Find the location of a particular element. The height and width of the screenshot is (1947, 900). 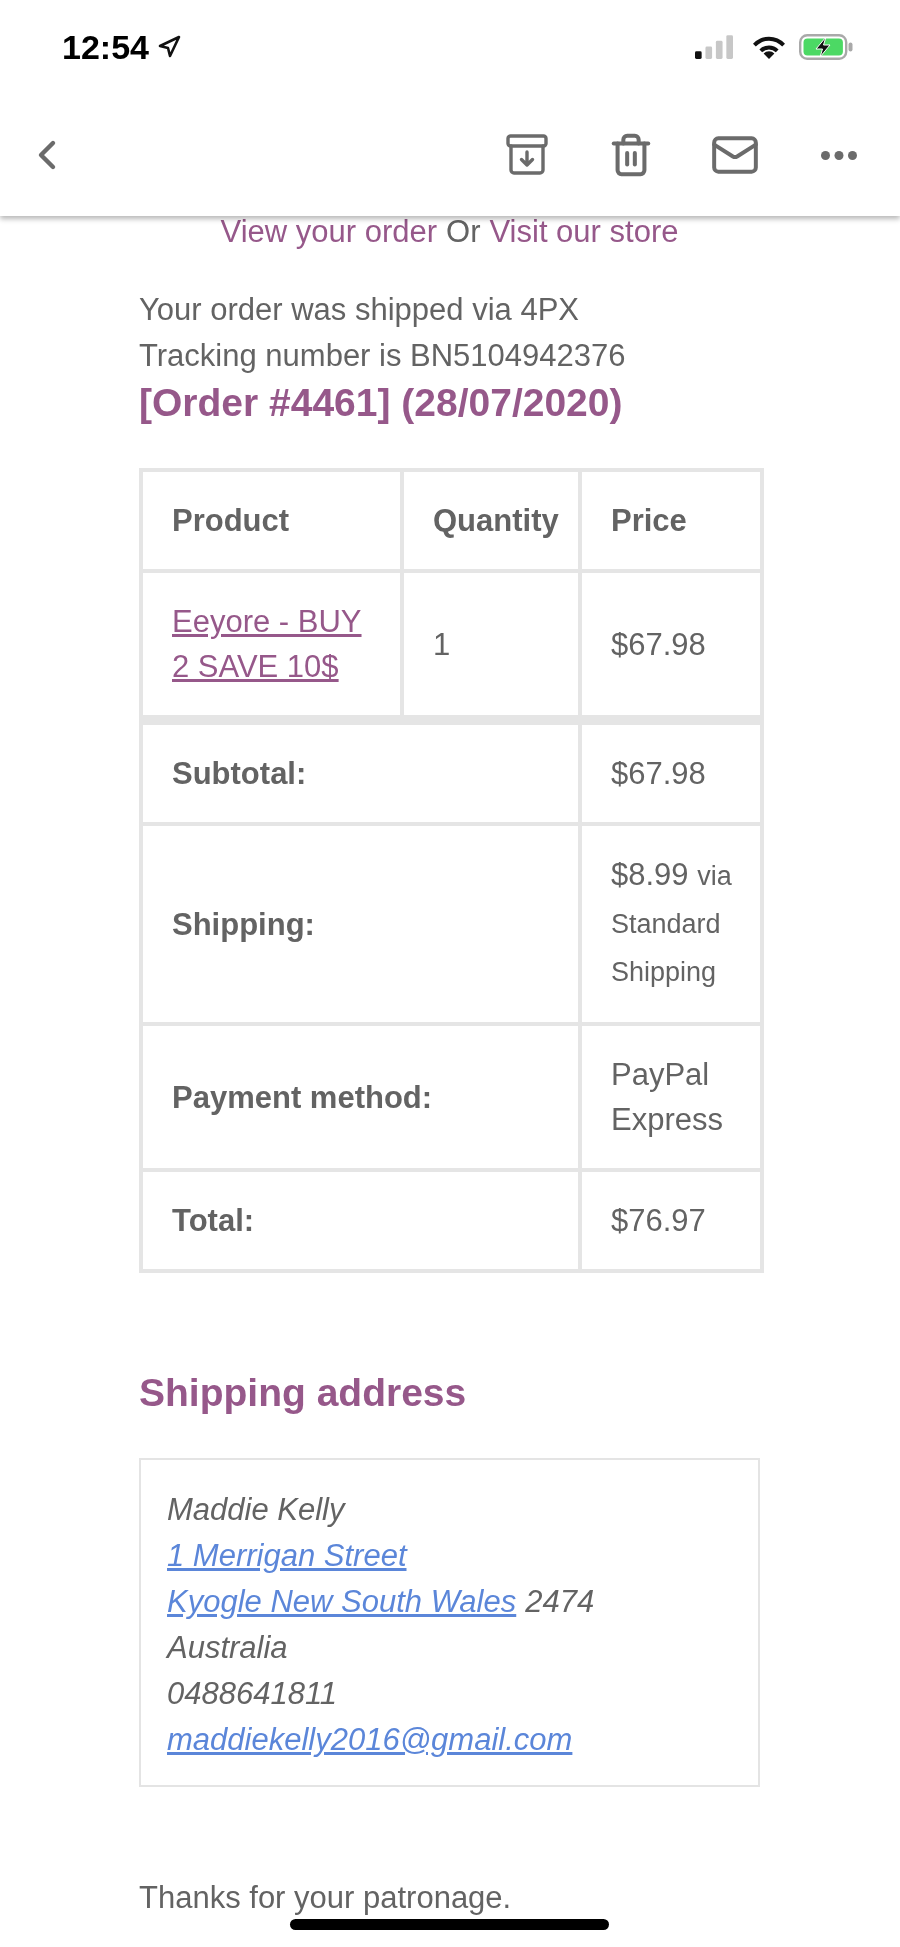

closing-text: Thanks for your patronage. is located at coordinates (325, 1898).